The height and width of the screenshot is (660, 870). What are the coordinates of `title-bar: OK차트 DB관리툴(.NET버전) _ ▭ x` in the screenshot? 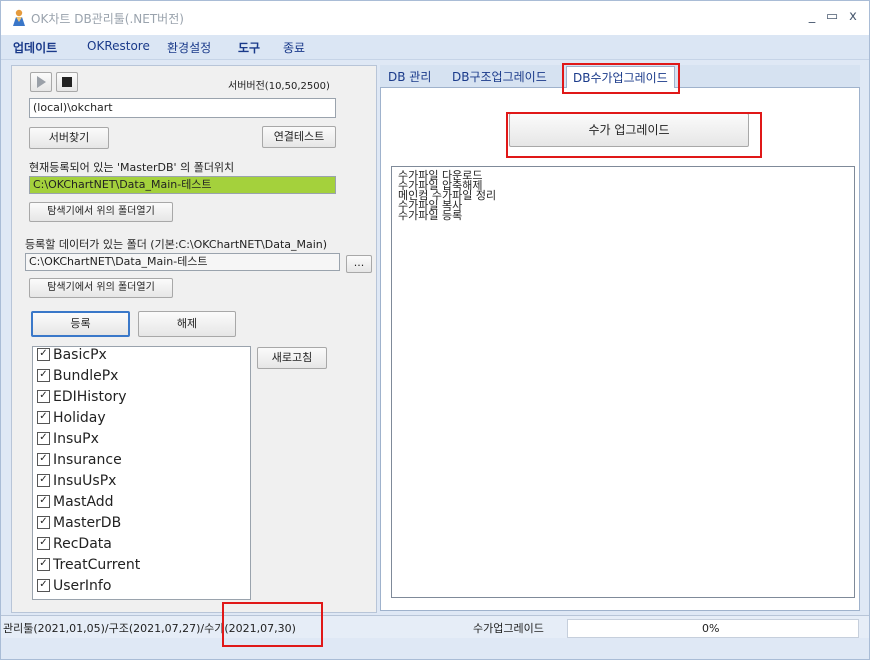 It's located at (435, 18).